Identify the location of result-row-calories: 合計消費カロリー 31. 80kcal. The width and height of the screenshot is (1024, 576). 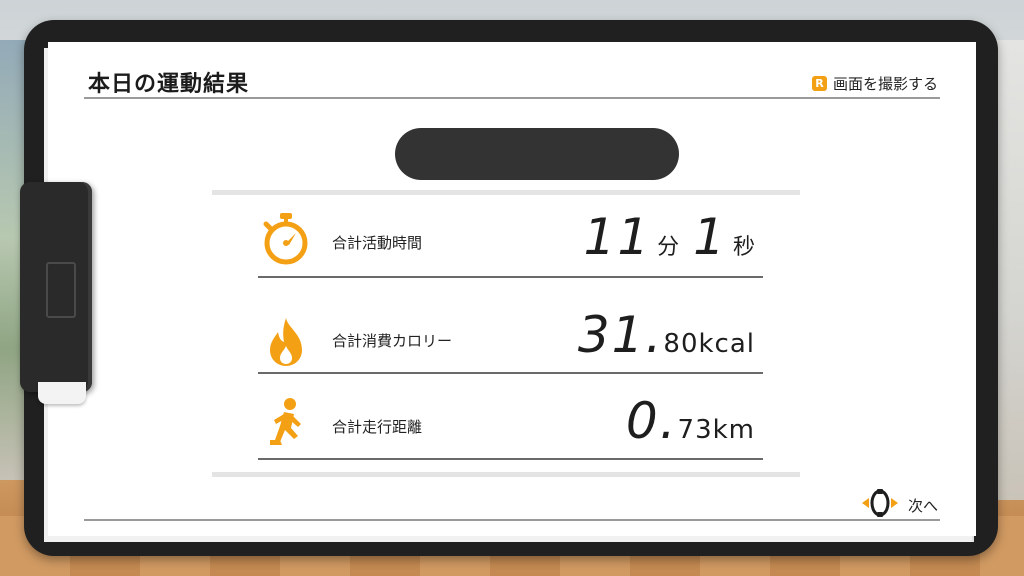
(510, 337).